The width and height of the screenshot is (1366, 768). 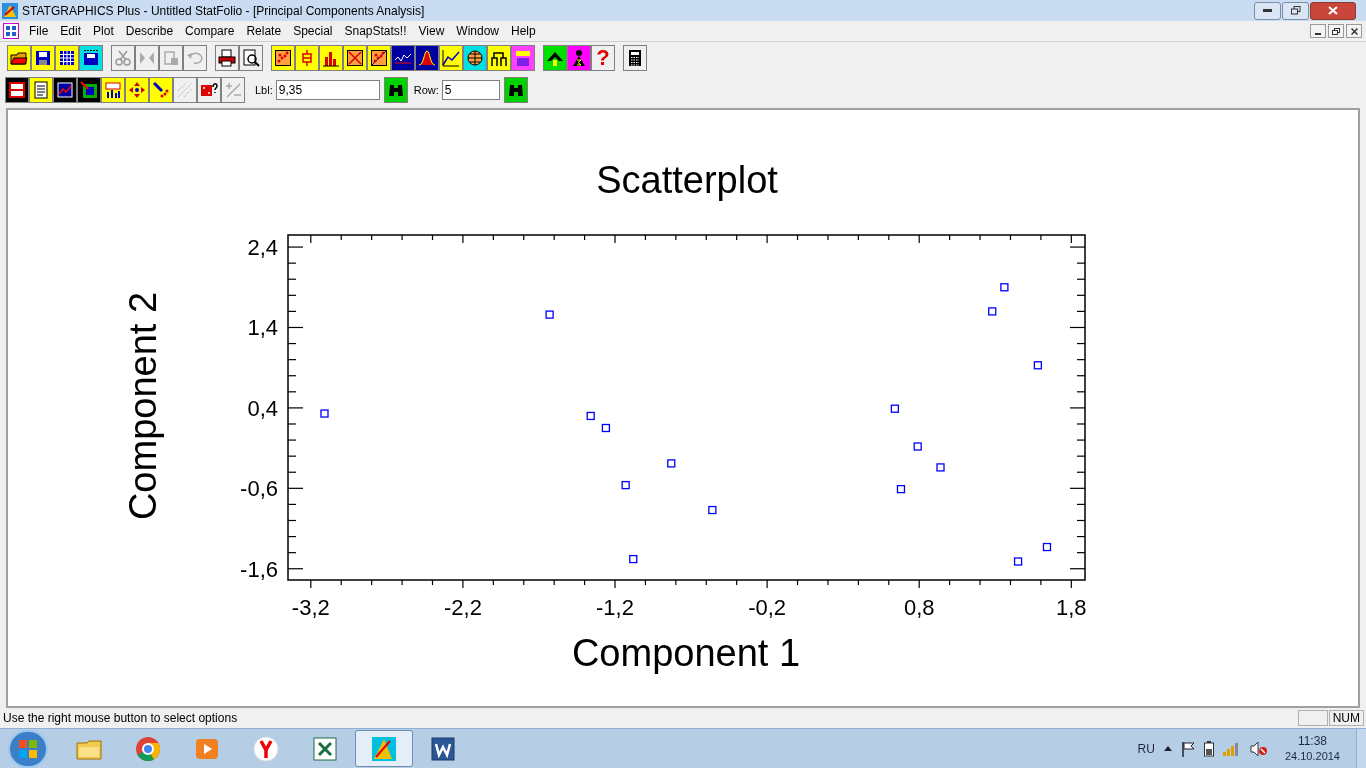 I want to click on scatter-dots-icon, so click(x=283, y=58).